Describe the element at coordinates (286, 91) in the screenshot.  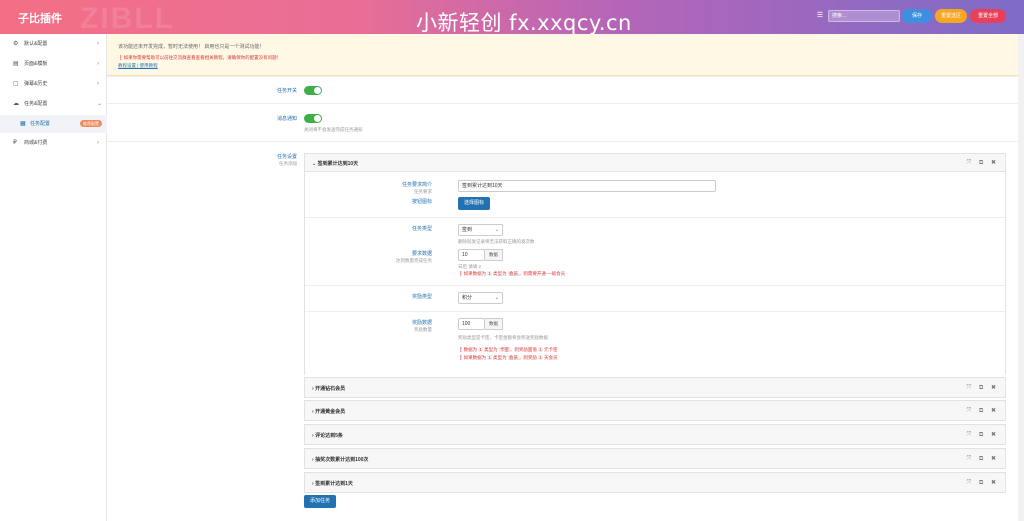
I see `task-switch-label: 任务开关` at that location.